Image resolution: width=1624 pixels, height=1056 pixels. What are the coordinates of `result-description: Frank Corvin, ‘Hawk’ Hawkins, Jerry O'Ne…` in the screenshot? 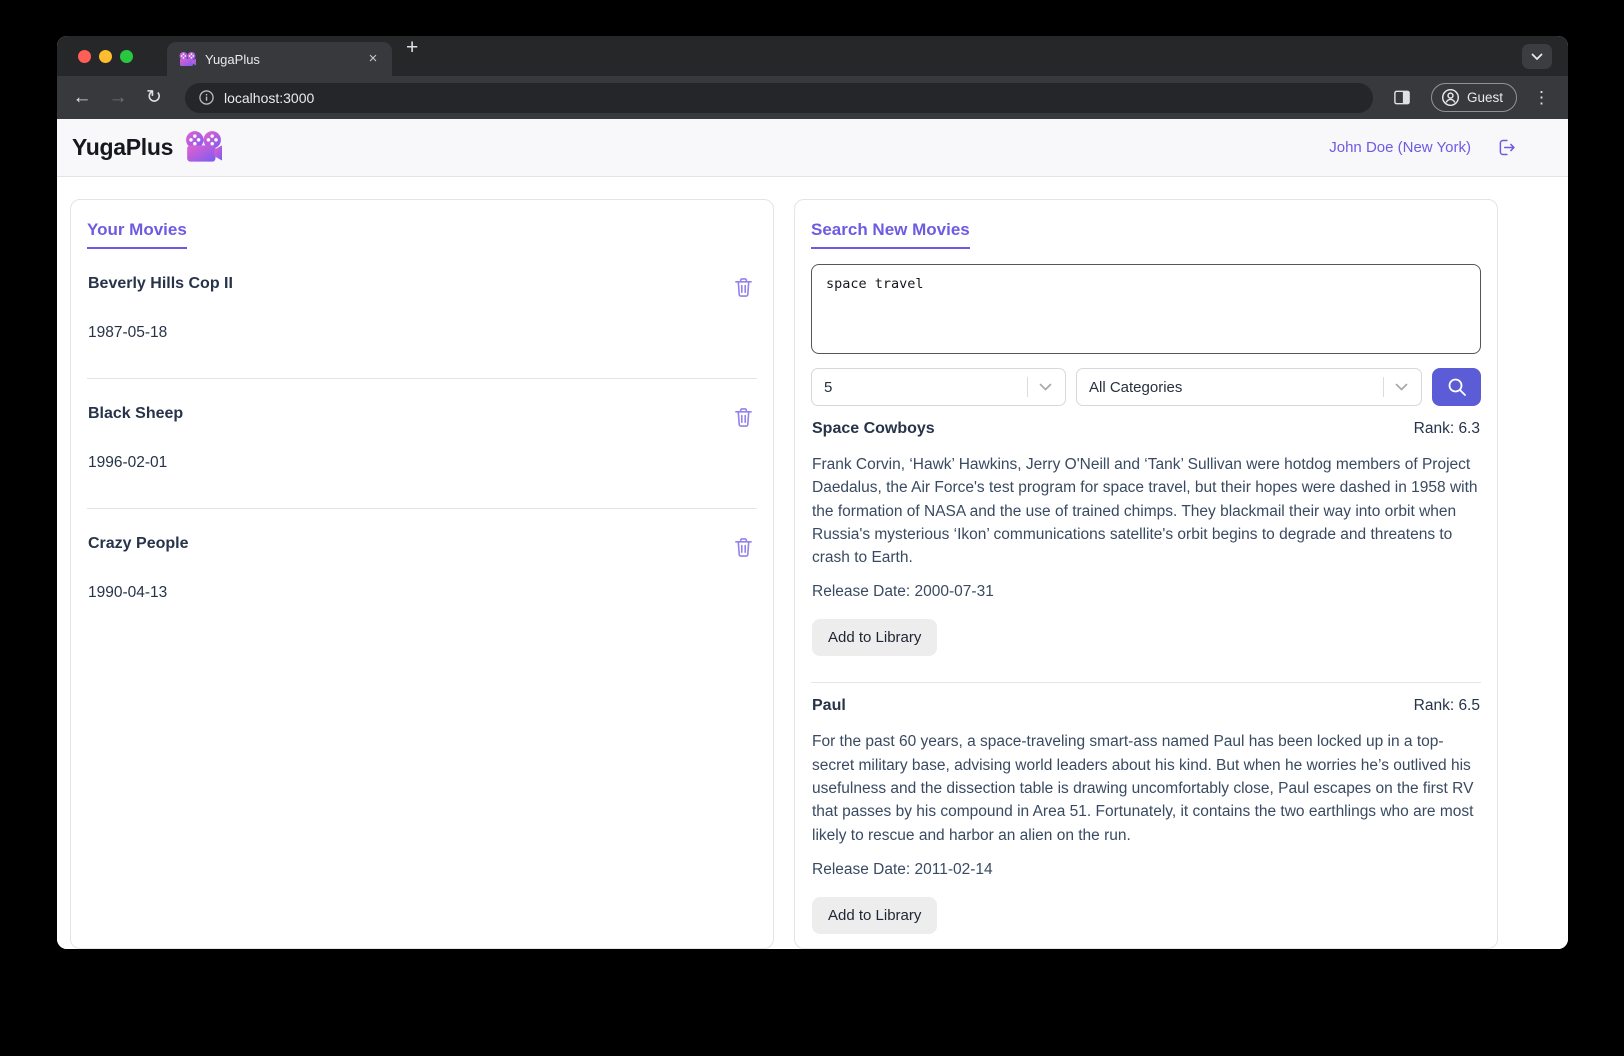 It's located at (1145, 511).